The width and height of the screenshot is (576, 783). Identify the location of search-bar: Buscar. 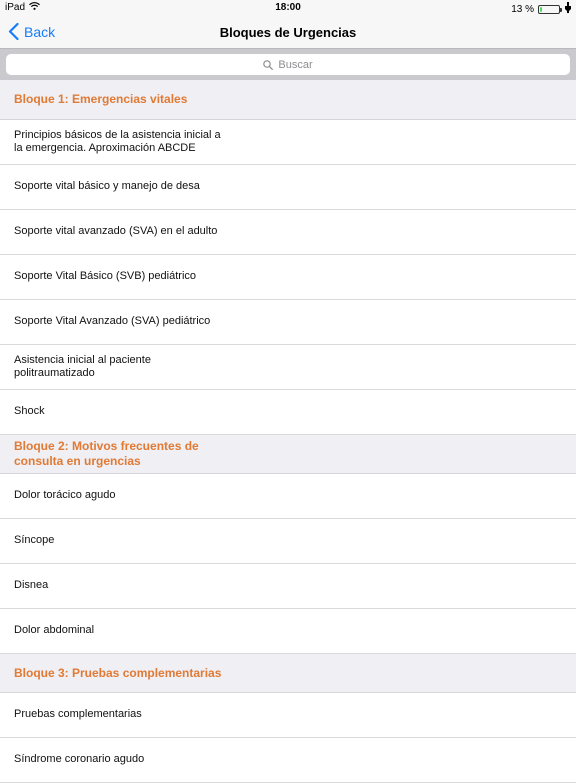
(288, 64).